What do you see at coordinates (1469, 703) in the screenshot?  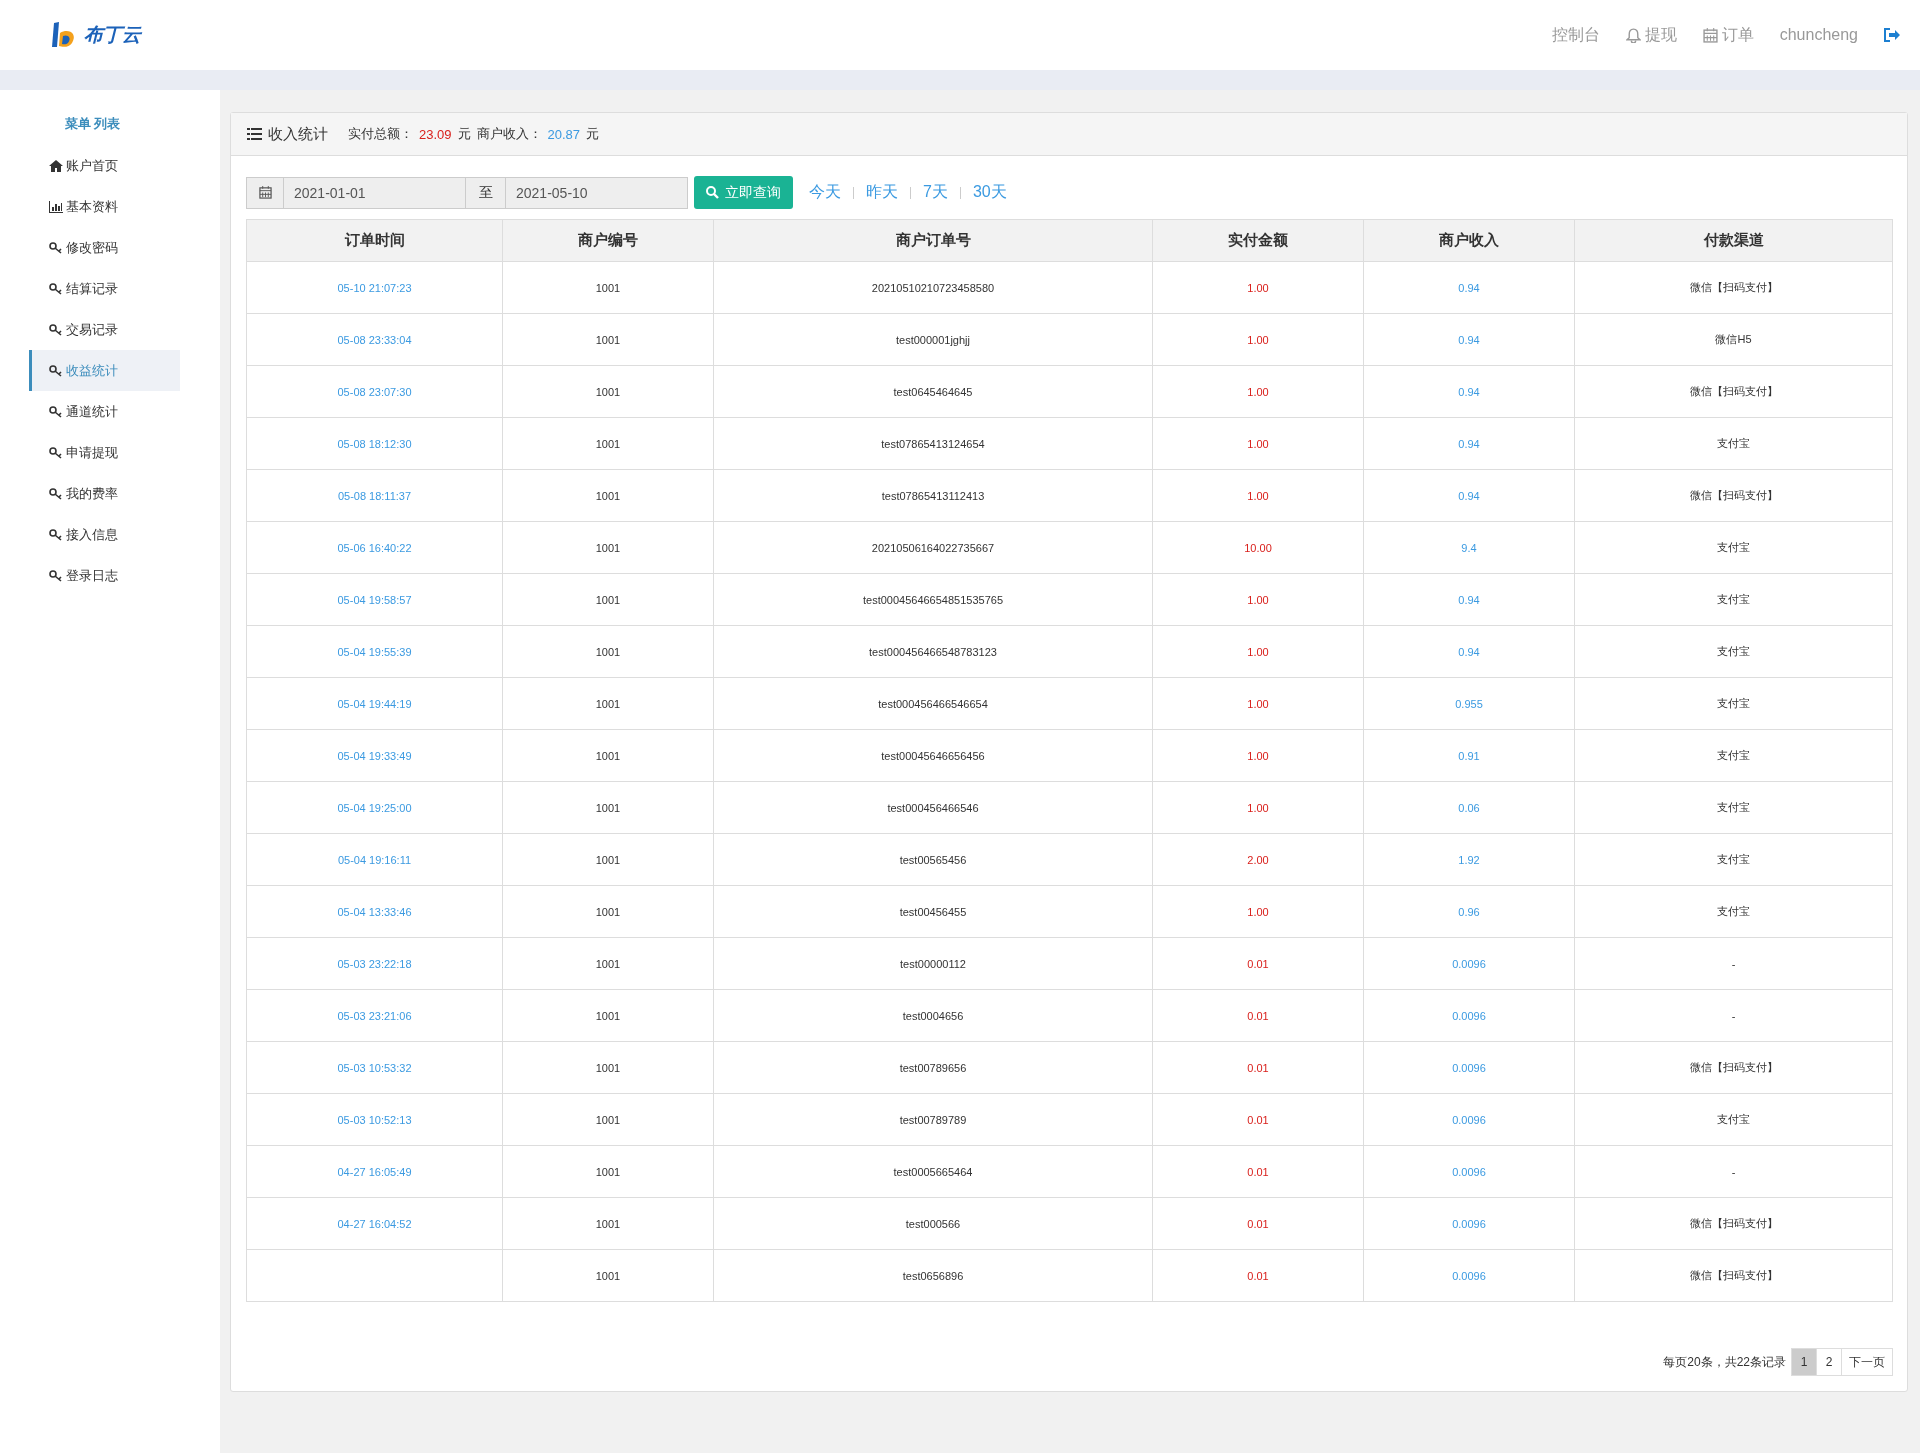 I see `table-cell: 0.955` at bounding box center [1469, 703].